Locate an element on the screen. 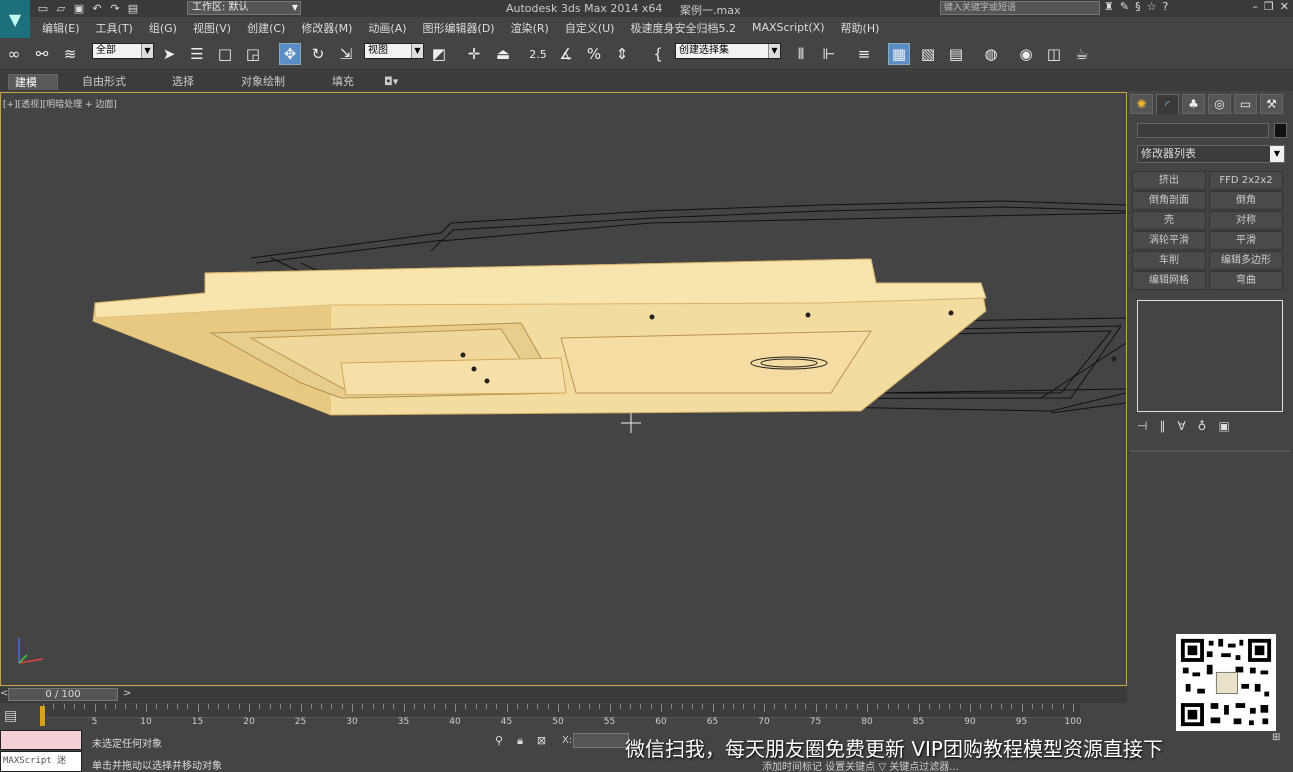 Image resolution: width=1293 pixels, height=772 pixels. workspace-dropdown: 工作区: 默认 ▼ is located at coordinates (244, 8).